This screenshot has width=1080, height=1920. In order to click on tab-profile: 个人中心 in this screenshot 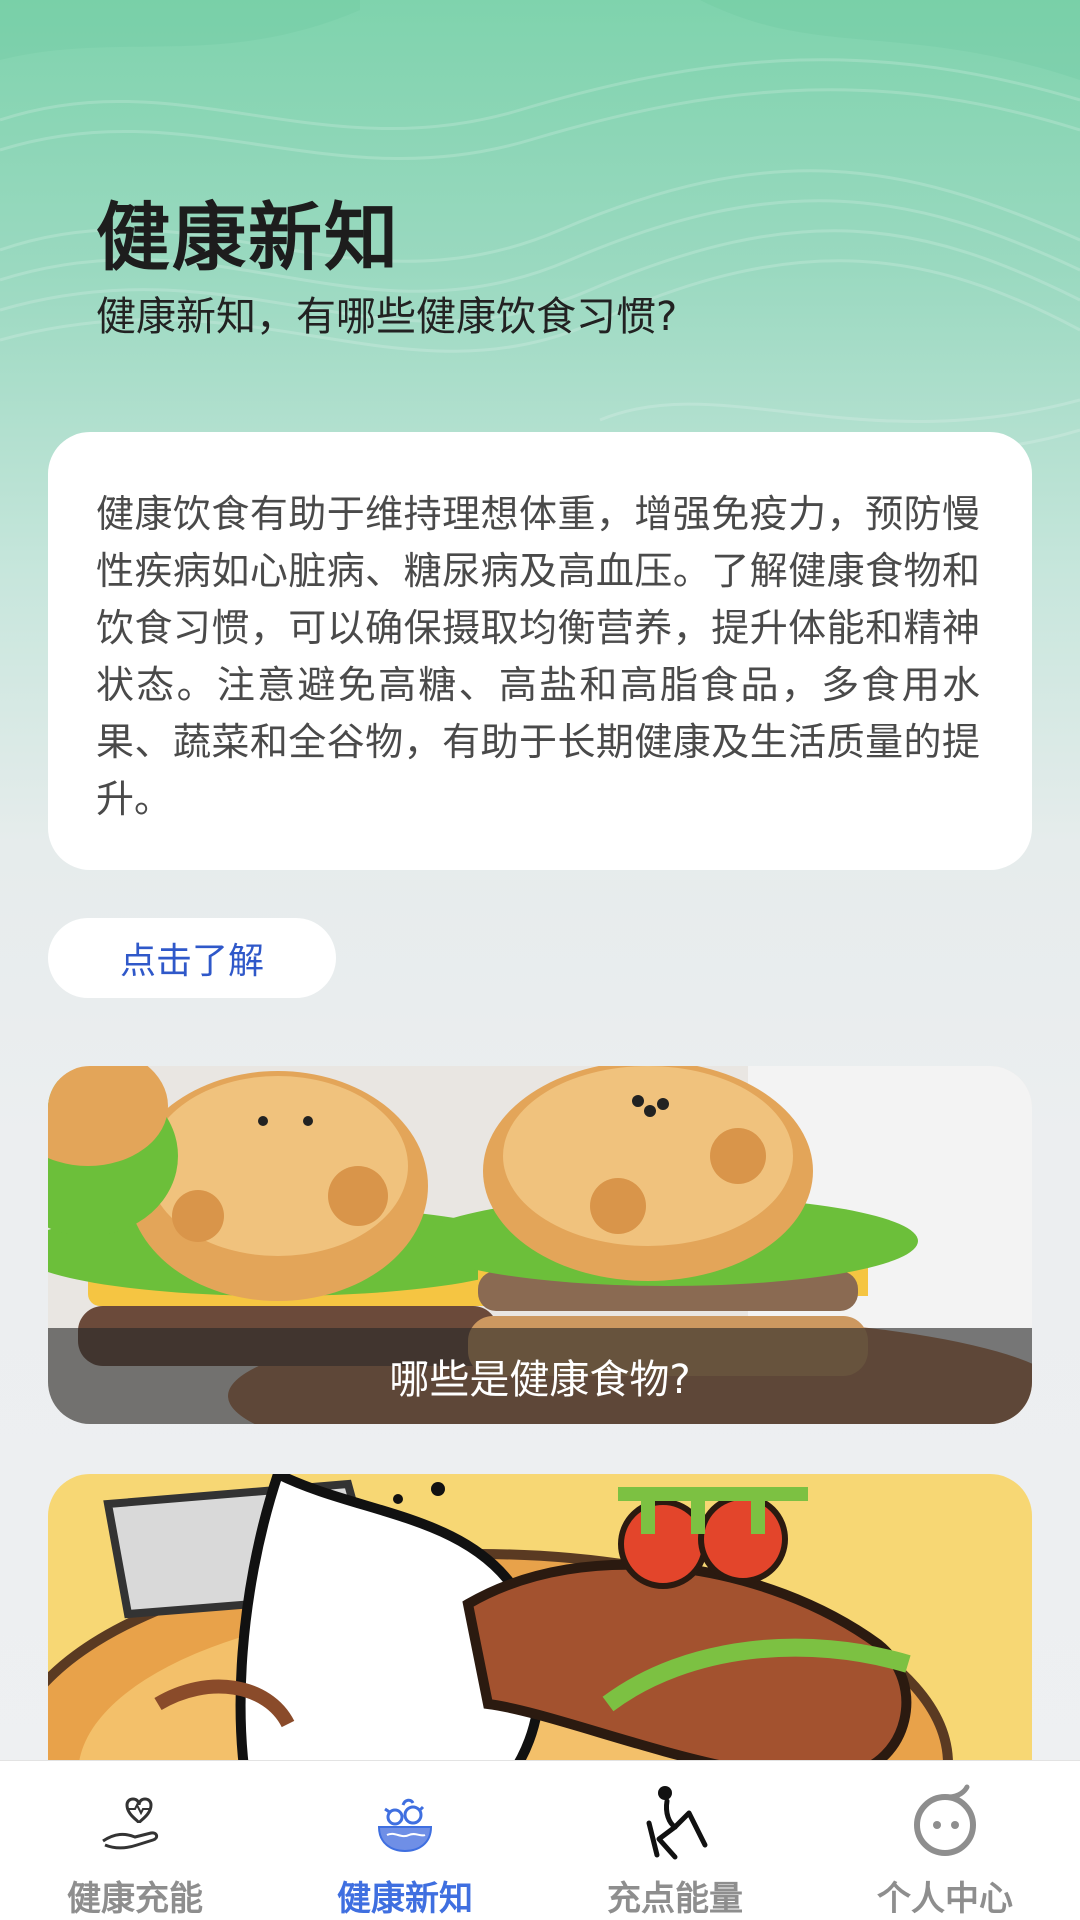, I will do `click(945, 1840)`.